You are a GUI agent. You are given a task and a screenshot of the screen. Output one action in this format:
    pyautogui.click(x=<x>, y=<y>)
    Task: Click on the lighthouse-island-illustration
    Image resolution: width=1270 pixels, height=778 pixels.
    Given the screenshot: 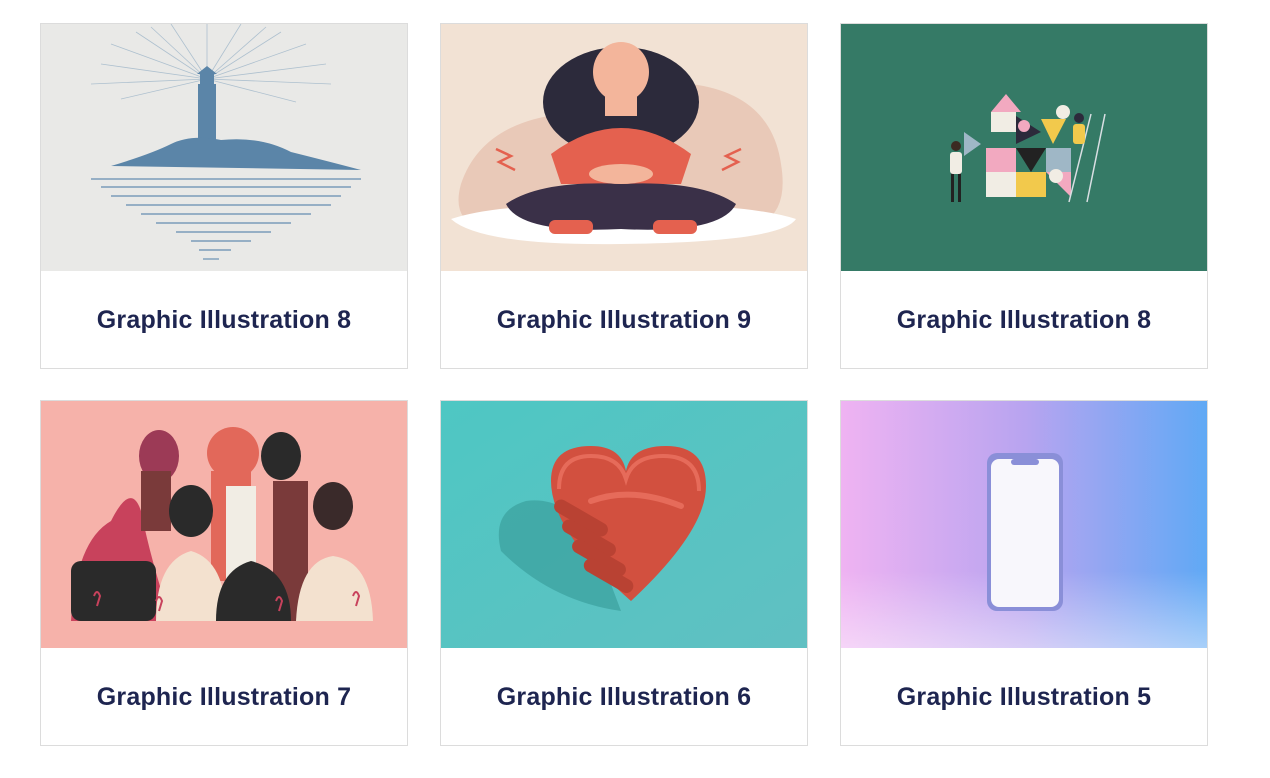 What is the action you would take?
    pyautogui.click(x=224, y=147)
    